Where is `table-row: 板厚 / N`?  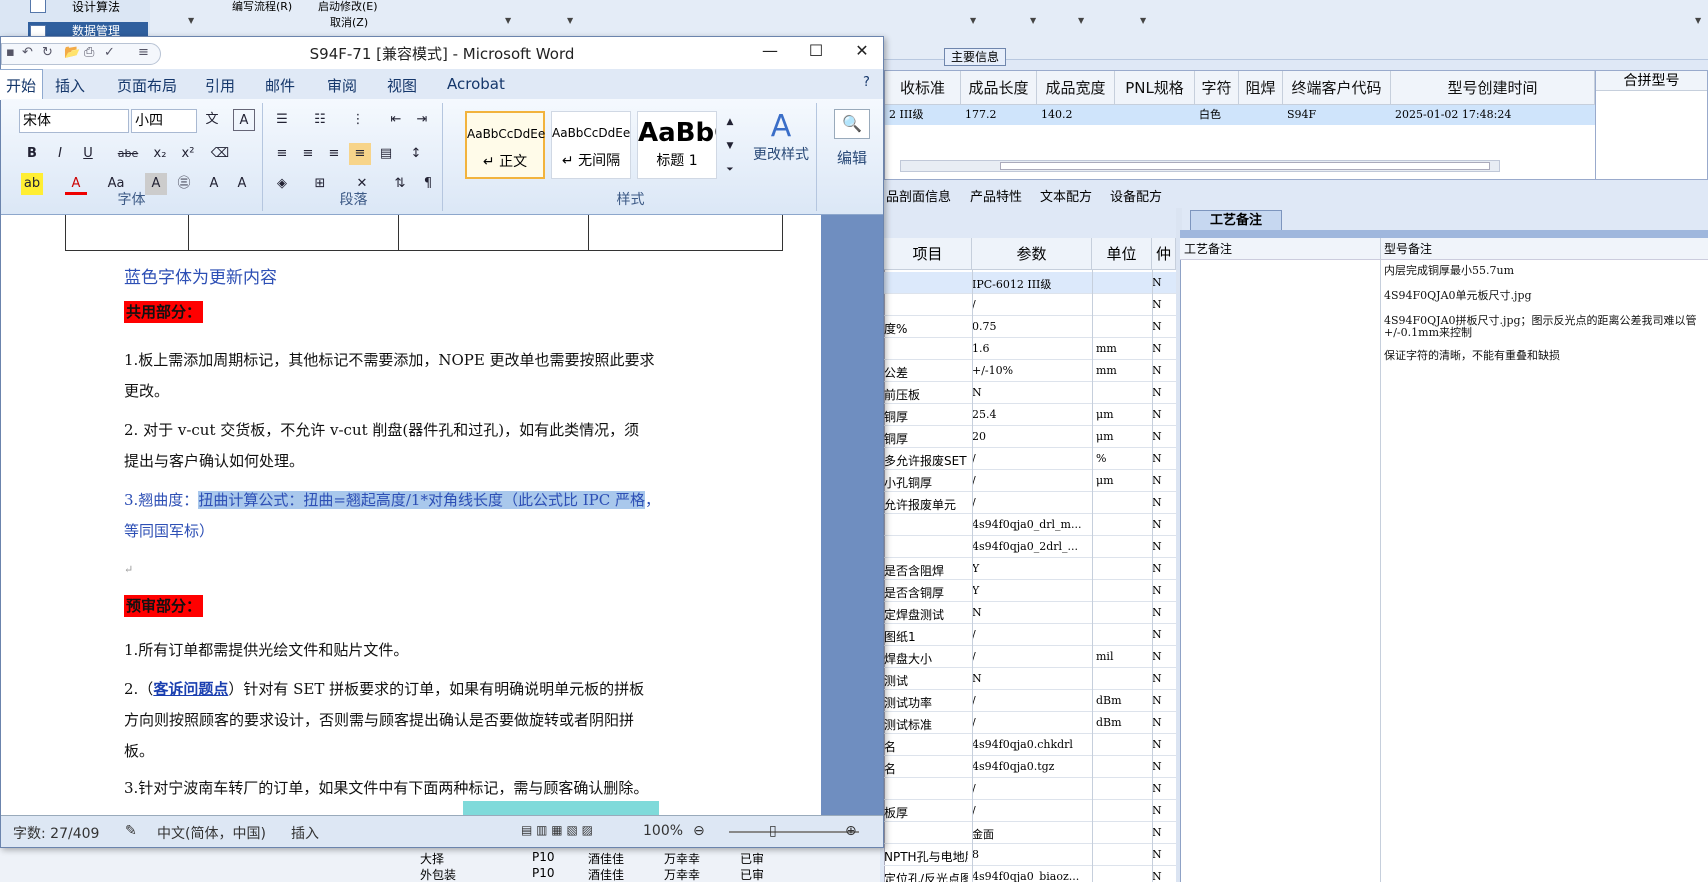
table-row: 板厚 / N is located at coordinates (1030, 811).